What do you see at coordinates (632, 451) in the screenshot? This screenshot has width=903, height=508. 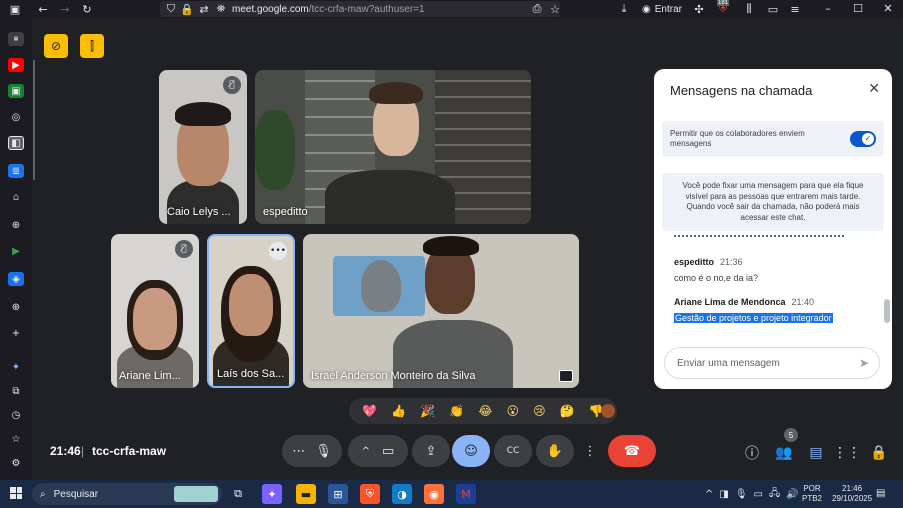 I see `leave-call-button: ☎` at bounding box center [632, 451].